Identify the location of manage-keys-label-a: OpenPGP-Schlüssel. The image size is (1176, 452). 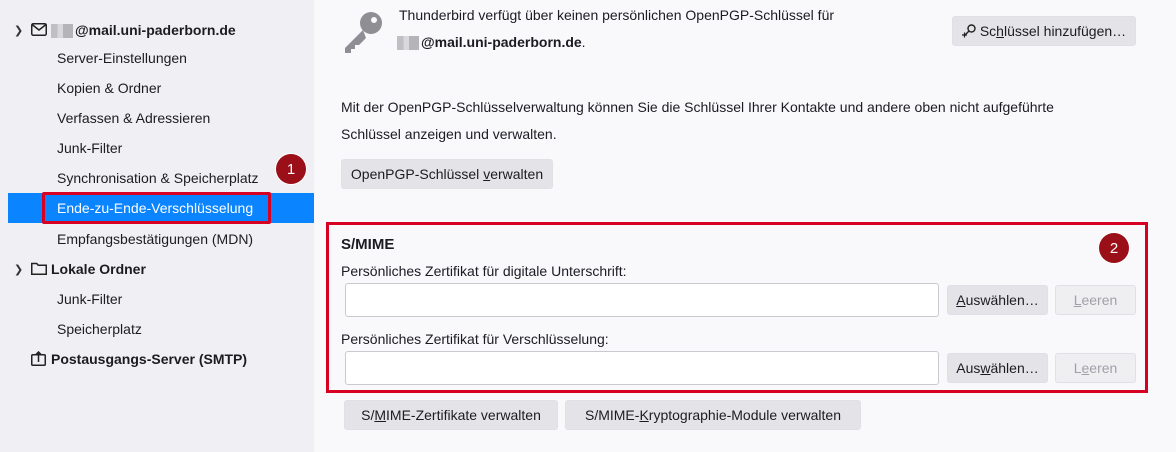
(417, 174).